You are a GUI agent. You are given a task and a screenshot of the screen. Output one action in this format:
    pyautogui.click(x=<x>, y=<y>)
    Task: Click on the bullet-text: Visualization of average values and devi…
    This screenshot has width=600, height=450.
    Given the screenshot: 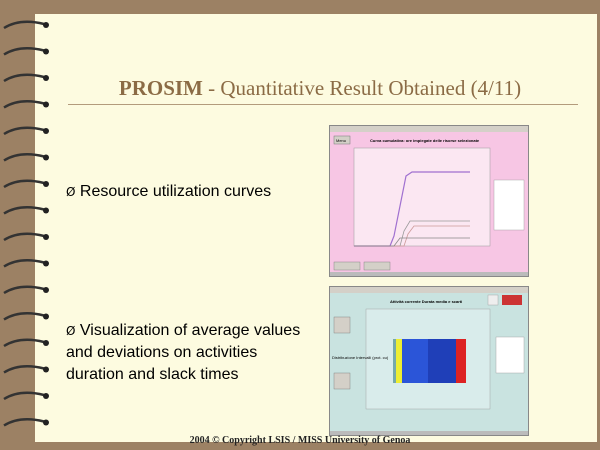 What is the action you would take?
    pyautogui.click(x=183, y=352)
    